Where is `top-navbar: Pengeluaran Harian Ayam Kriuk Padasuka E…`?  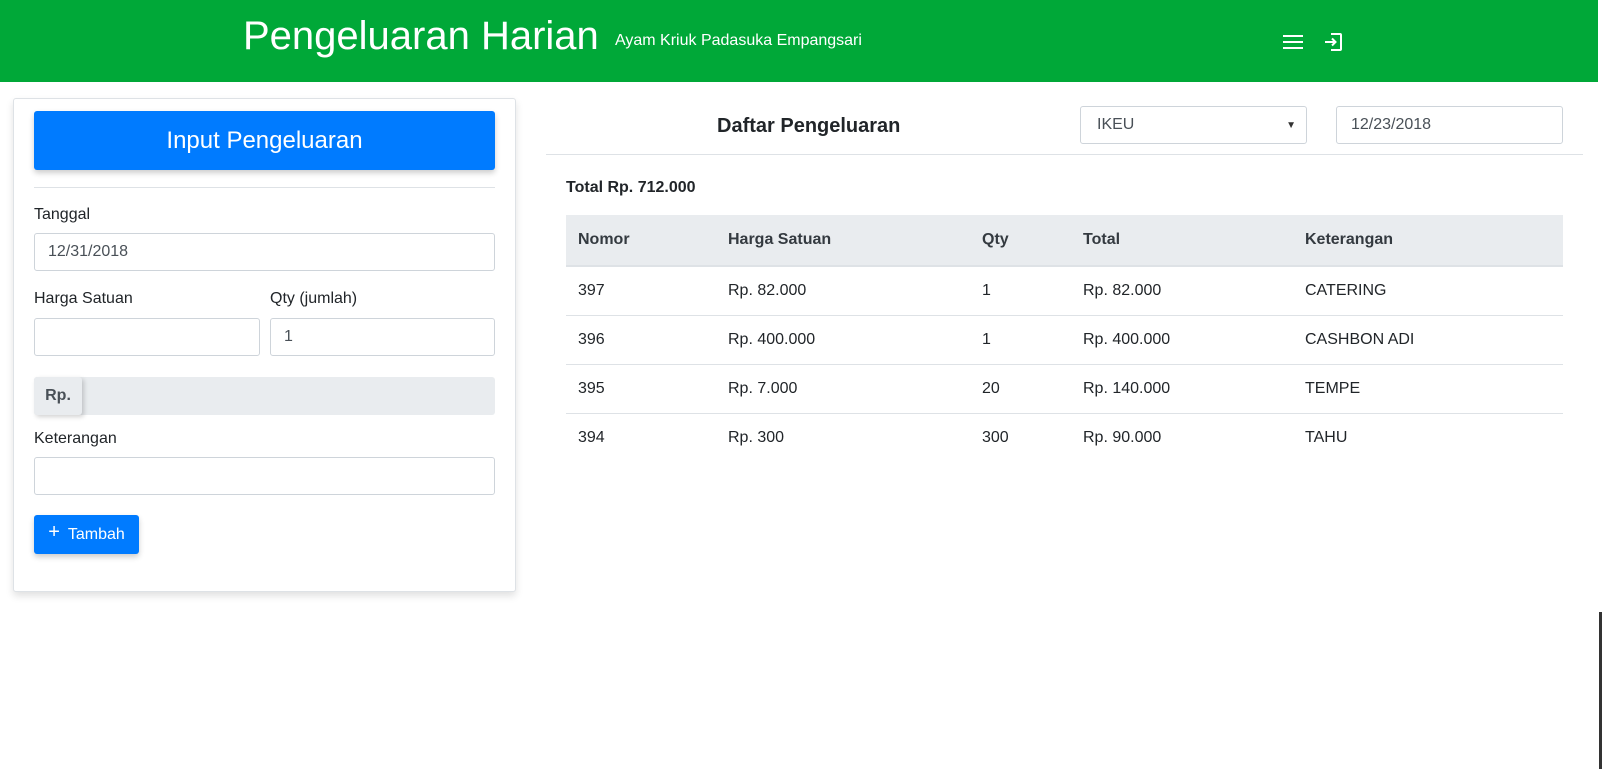 top-navbar: Pengeluaran Harian Ayam Kriuk Padasuka E… is located at coordinates (799, 41).